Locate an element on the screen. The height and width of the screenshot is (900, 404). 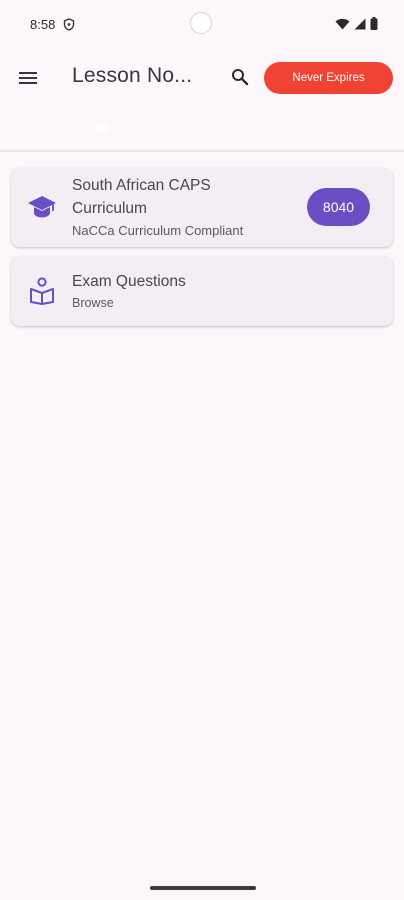
battery-icon is located at coordinates (374, 26).